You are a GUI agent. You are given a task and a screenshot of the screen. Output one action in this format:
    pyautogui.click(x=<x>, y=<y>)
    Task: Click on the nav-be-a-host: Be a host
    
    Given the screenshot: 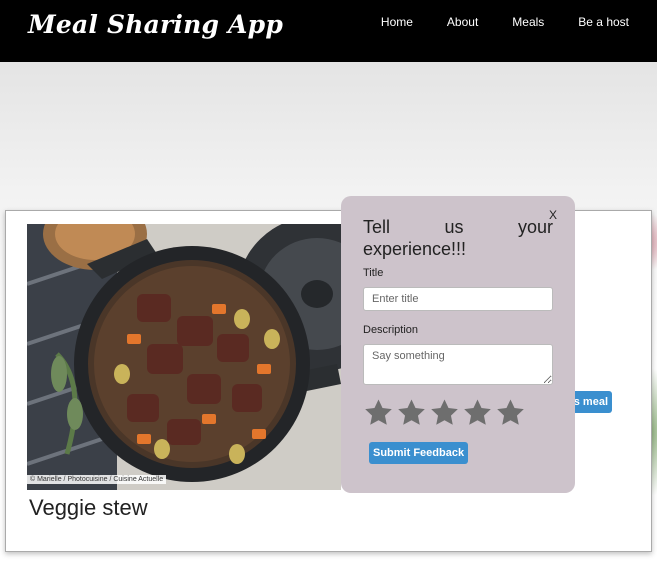 What is the action you would take?
    pyautogui.click(x=586, y=22)
    